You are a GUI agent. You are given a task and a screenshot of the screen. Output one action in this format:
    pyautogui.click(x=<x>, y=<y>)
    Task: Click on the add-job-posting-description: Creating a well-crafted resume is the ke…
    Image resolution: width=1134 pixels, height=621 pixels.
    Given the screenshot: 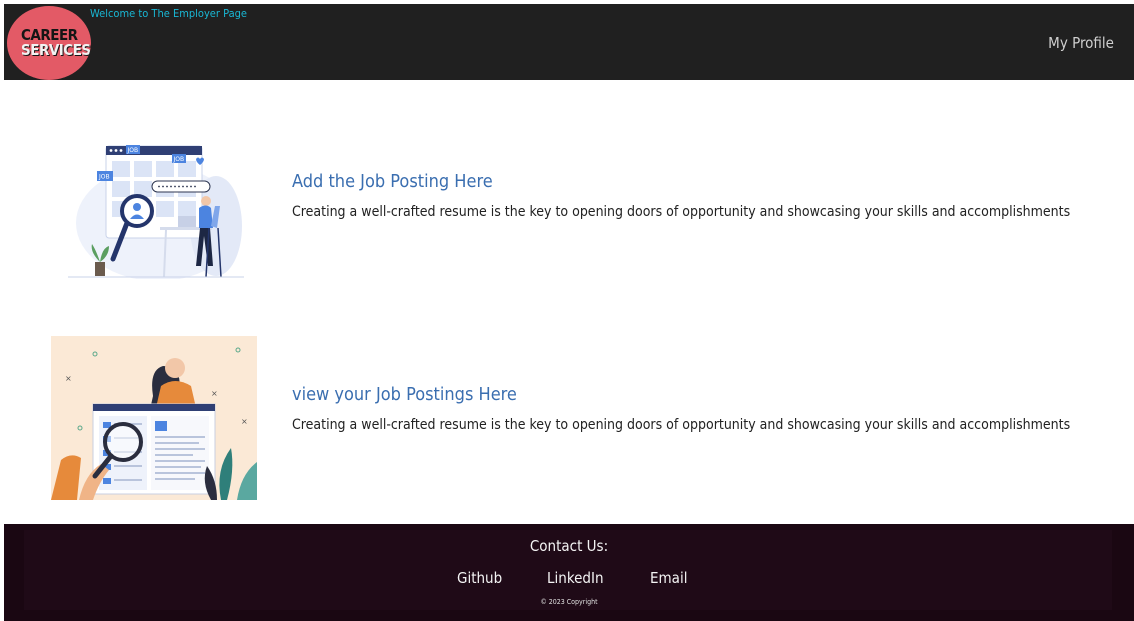 What is the action you would take?
    pyautogui.click(x=681, y=212)
    